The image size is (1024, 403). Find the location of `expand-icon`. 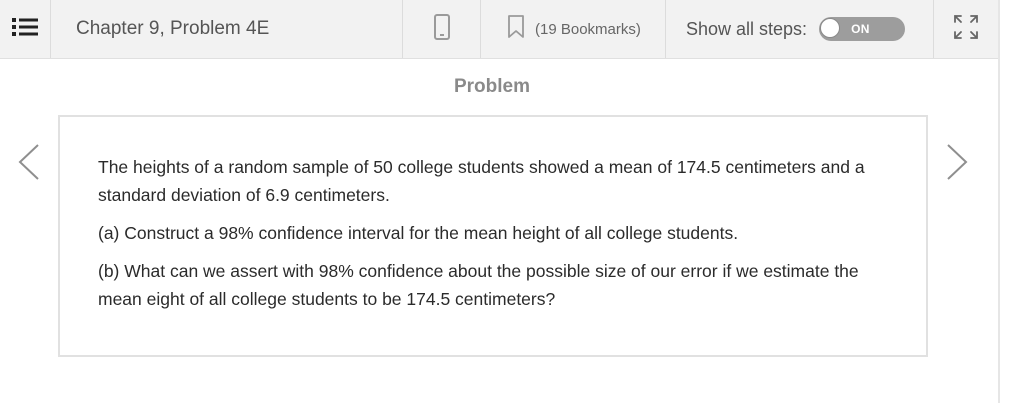

expand-icon is located at coordinates (966, 29).